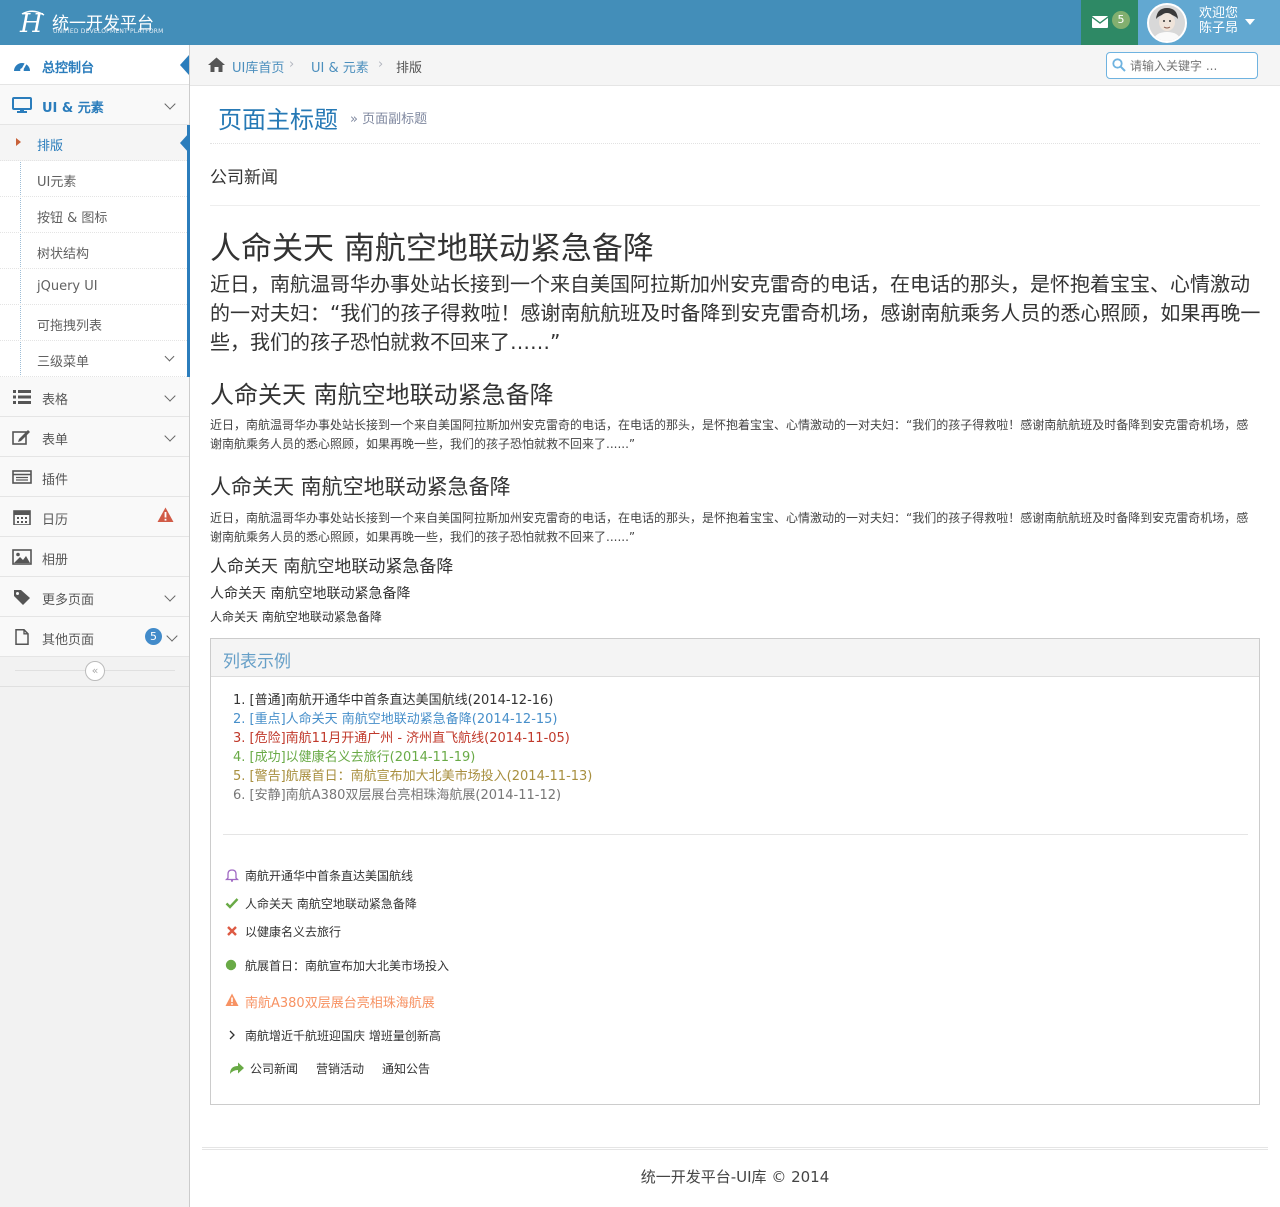  Describe the element at coordinates (296, 617) in the screenshot. I see `heading-h6: 人命关天 南航空地联动紧急备降` at that location.